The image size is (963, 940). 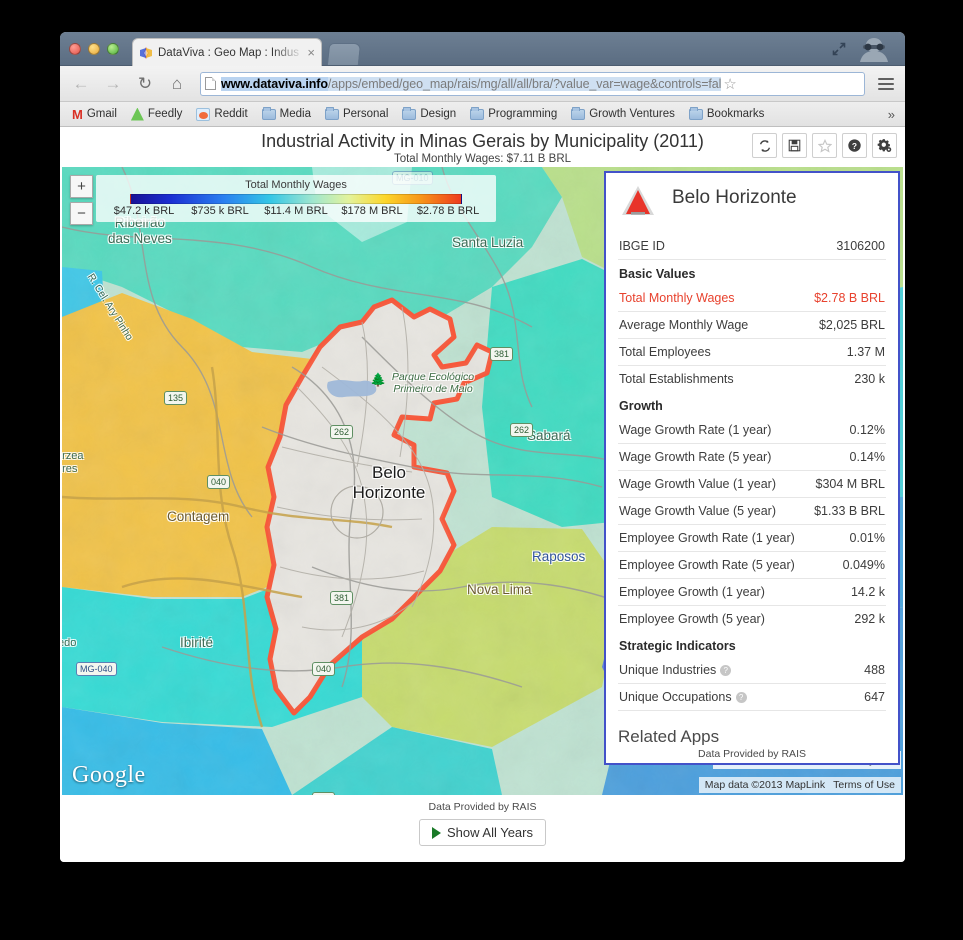 What do you see at coordinates (96, 669) in the screenshot?
I see `highway-shield: MG-040` at bounding box center [96, 669].